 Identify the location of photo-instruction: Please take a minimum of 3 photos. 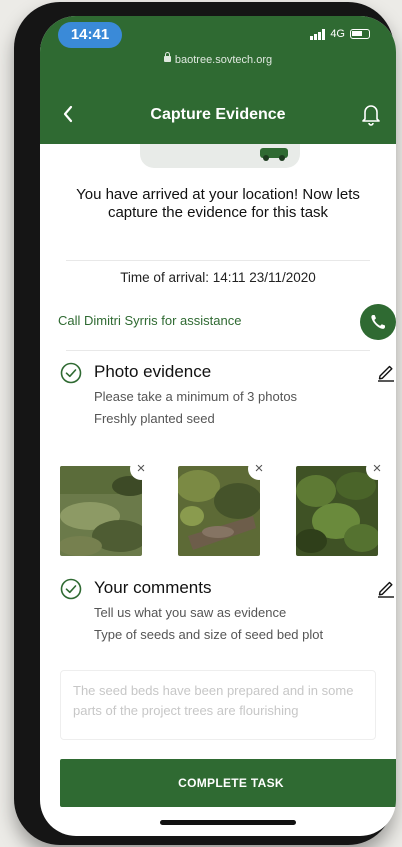
(196, 396).